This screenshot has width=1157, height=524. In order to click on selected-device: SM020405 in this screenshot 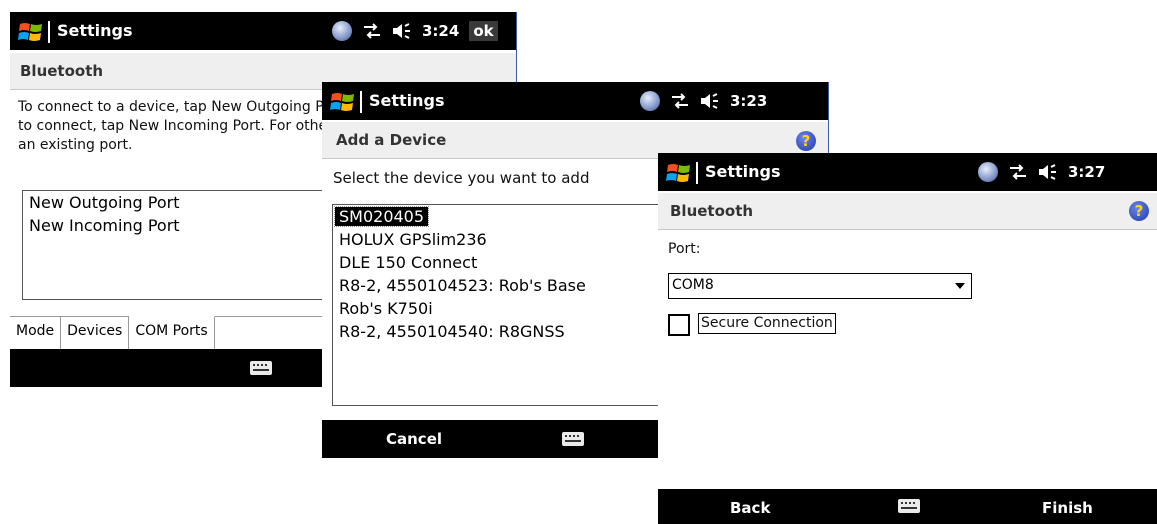, I will do `click(381, 216)`.